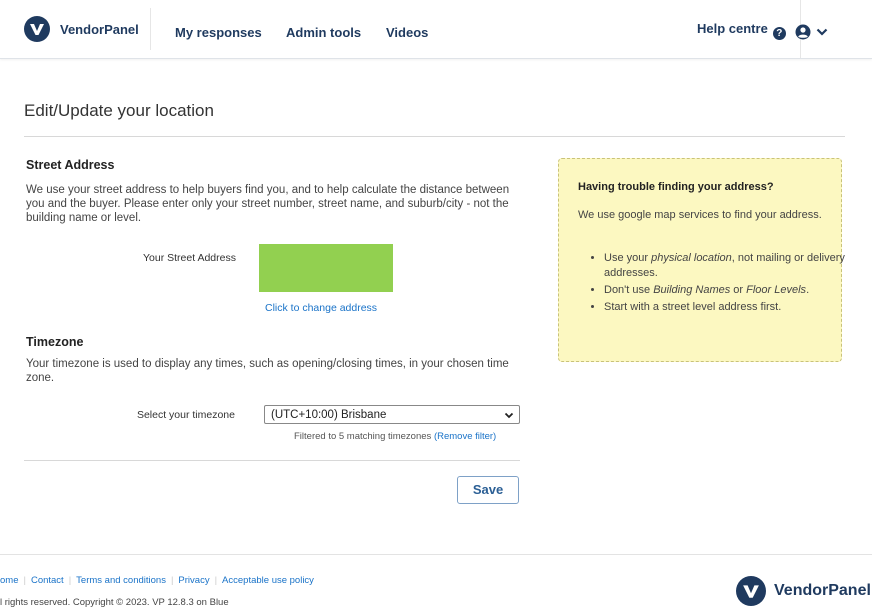  What do you see at coordinates (329, 415) in the screenshot?
I see `timezone-selected-value: (UTC+10:00) Brisbane` at bounding box center [329, 415].